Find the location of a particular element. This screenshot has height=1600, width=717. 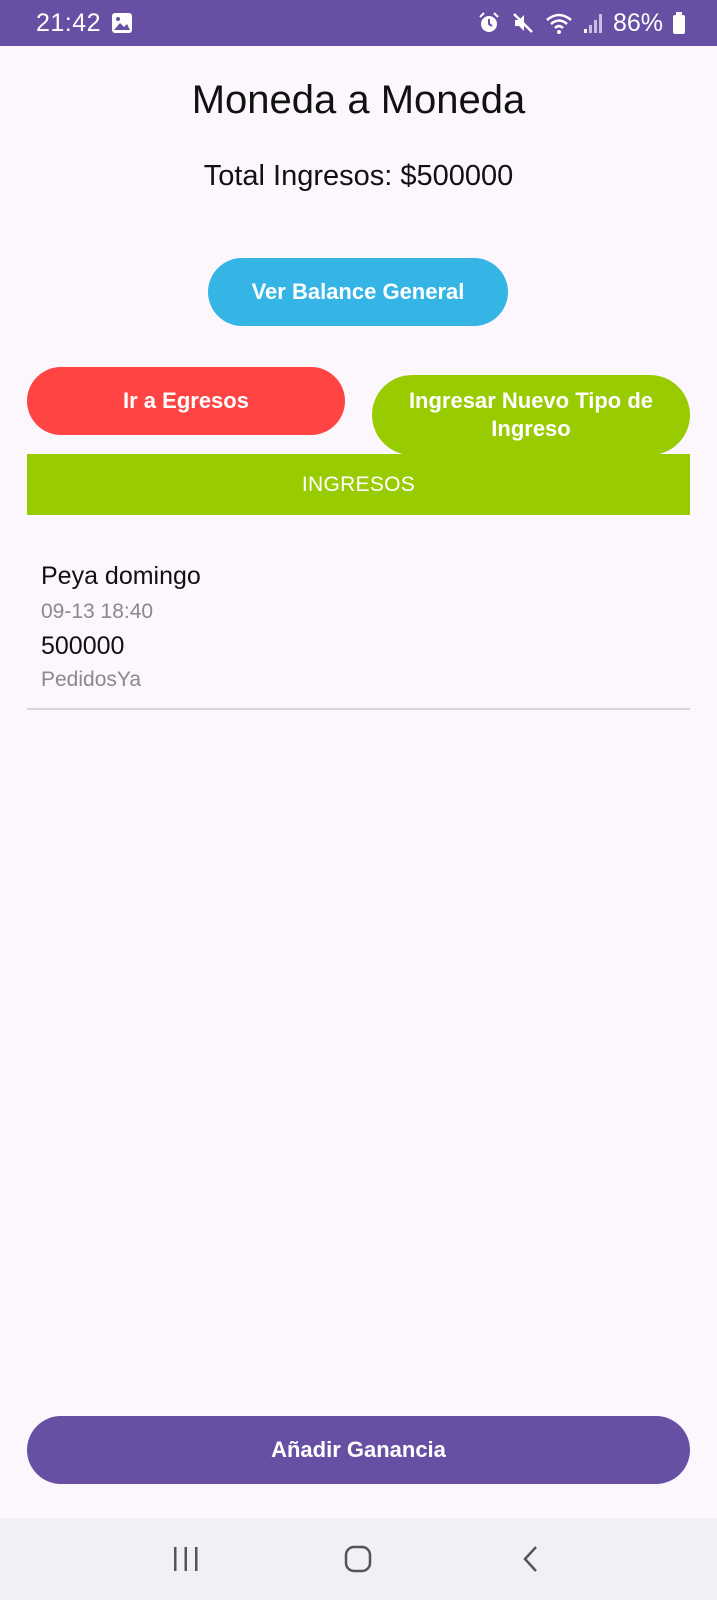

ingresos-header: INGRESOS is located at coordinates (358, 484).